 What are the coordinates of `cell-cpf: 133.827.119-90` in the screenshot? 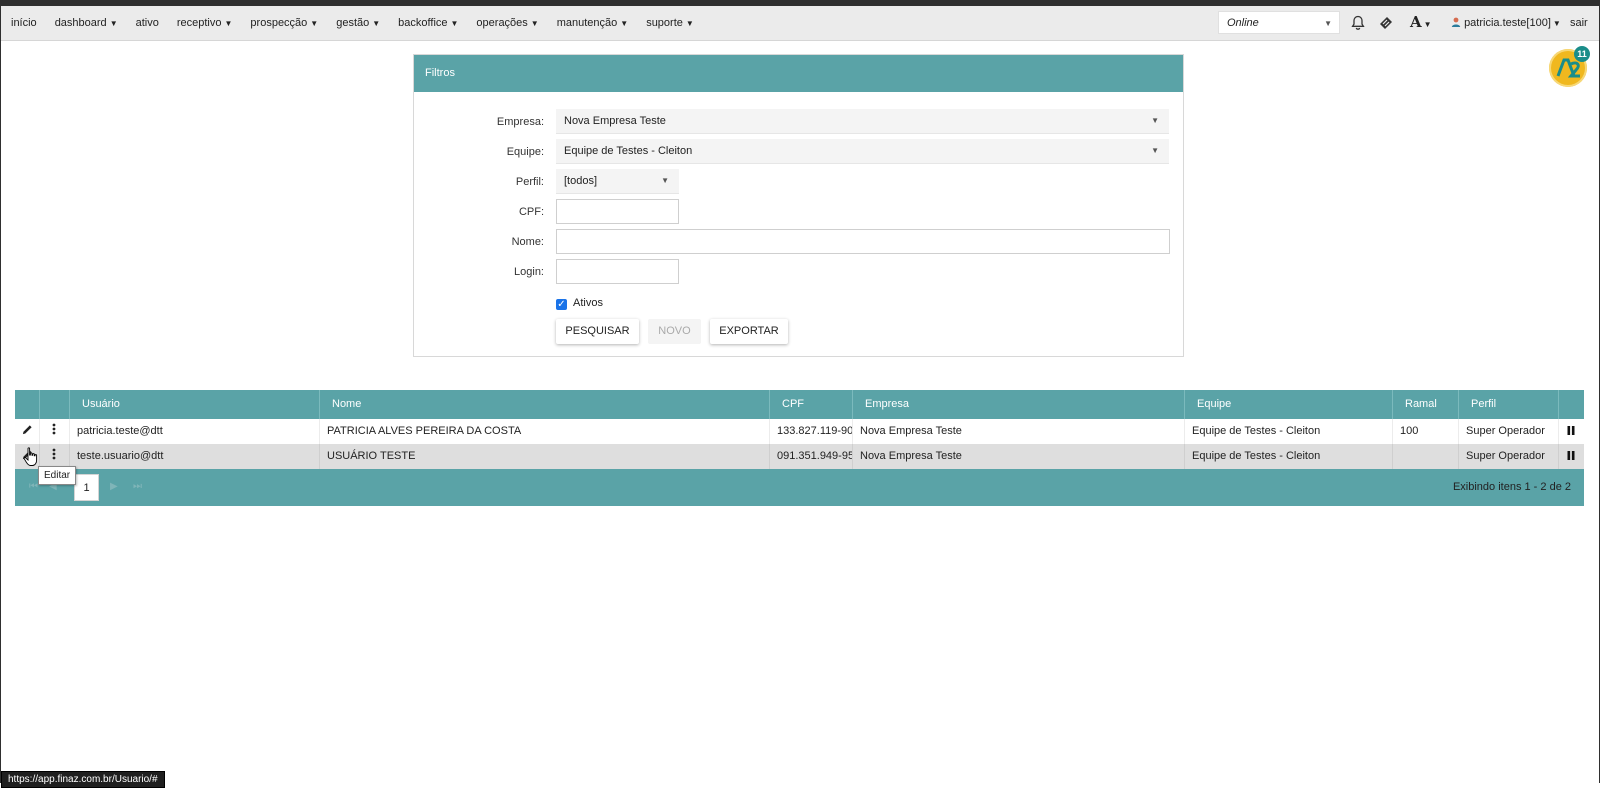 It's located at (811, 431).